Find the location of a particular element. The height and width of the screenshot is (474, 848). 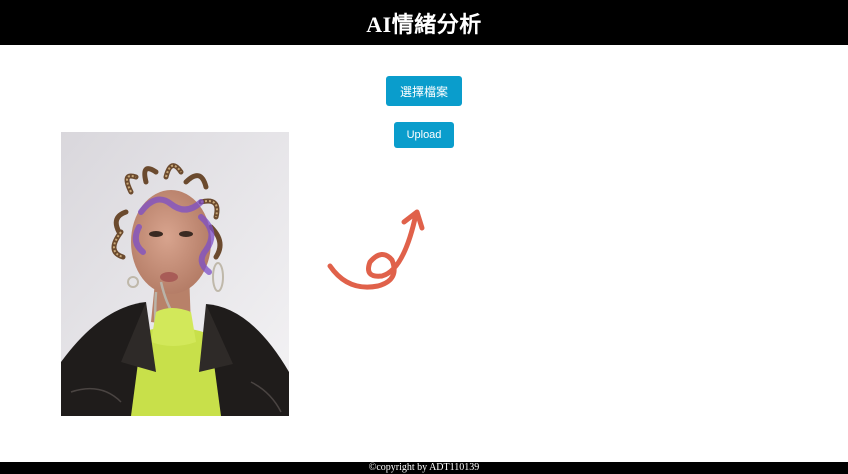

header-bar: AI情緒分析 is located at coordinates (424, 22).